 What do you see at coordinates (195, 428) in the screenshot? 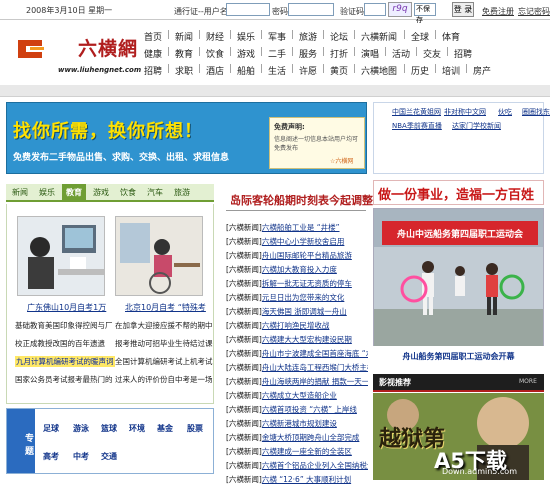
I see `topic-link: 股票` at bounding box center [195, 428].